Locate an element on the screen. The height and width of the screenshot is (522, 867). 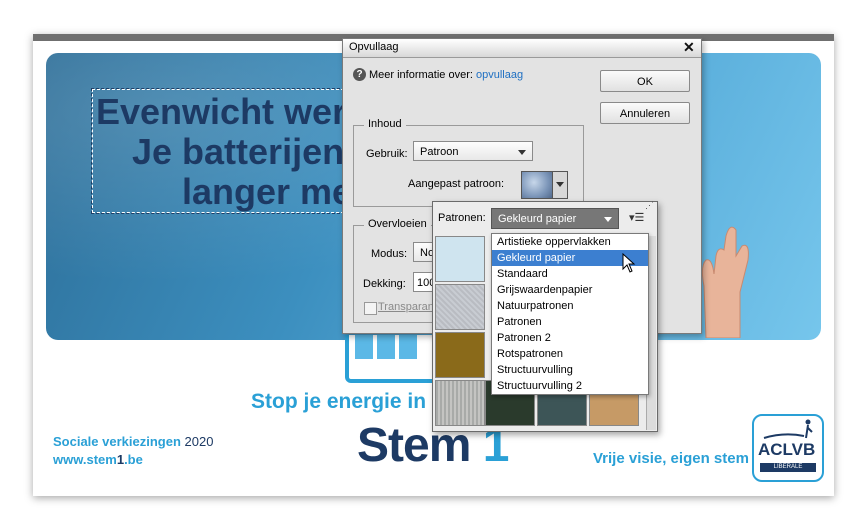
pattern-preview-swatch is located at coordinates (537, 185).